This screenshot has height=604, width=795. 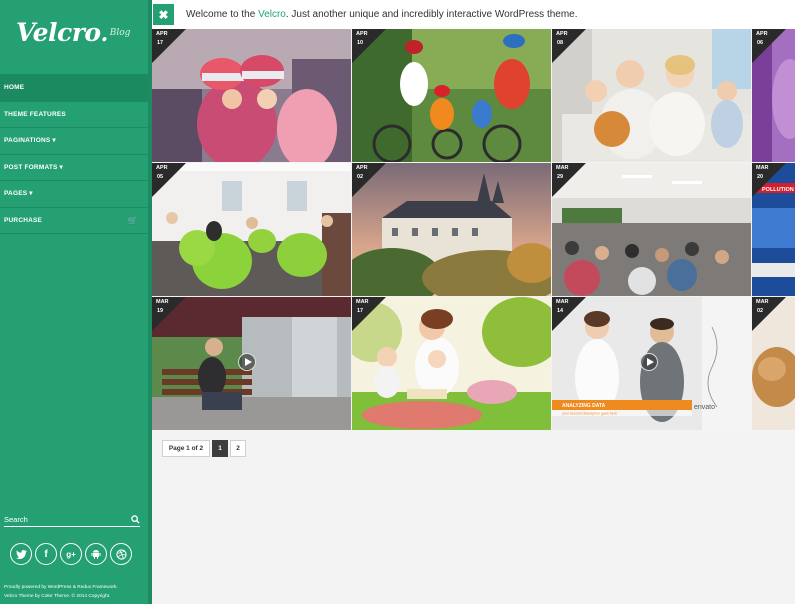 What do you see at coordinates (773, 363) in the screenshot?
I see `post-tile: MAR 02` at bounding box center [773, 363].